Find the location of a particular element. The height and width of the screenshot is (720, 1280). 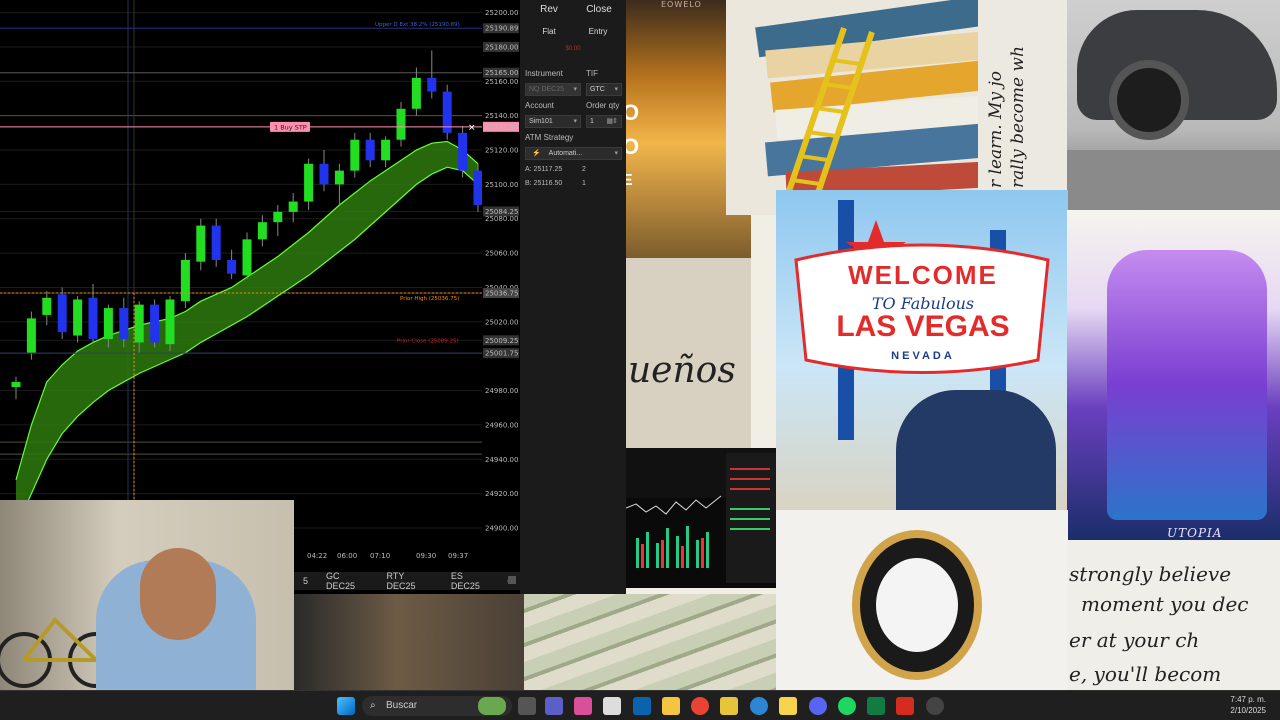

atm-strategy-select: ⚡ Automati... ▾ is located at coordinates (573, 153).